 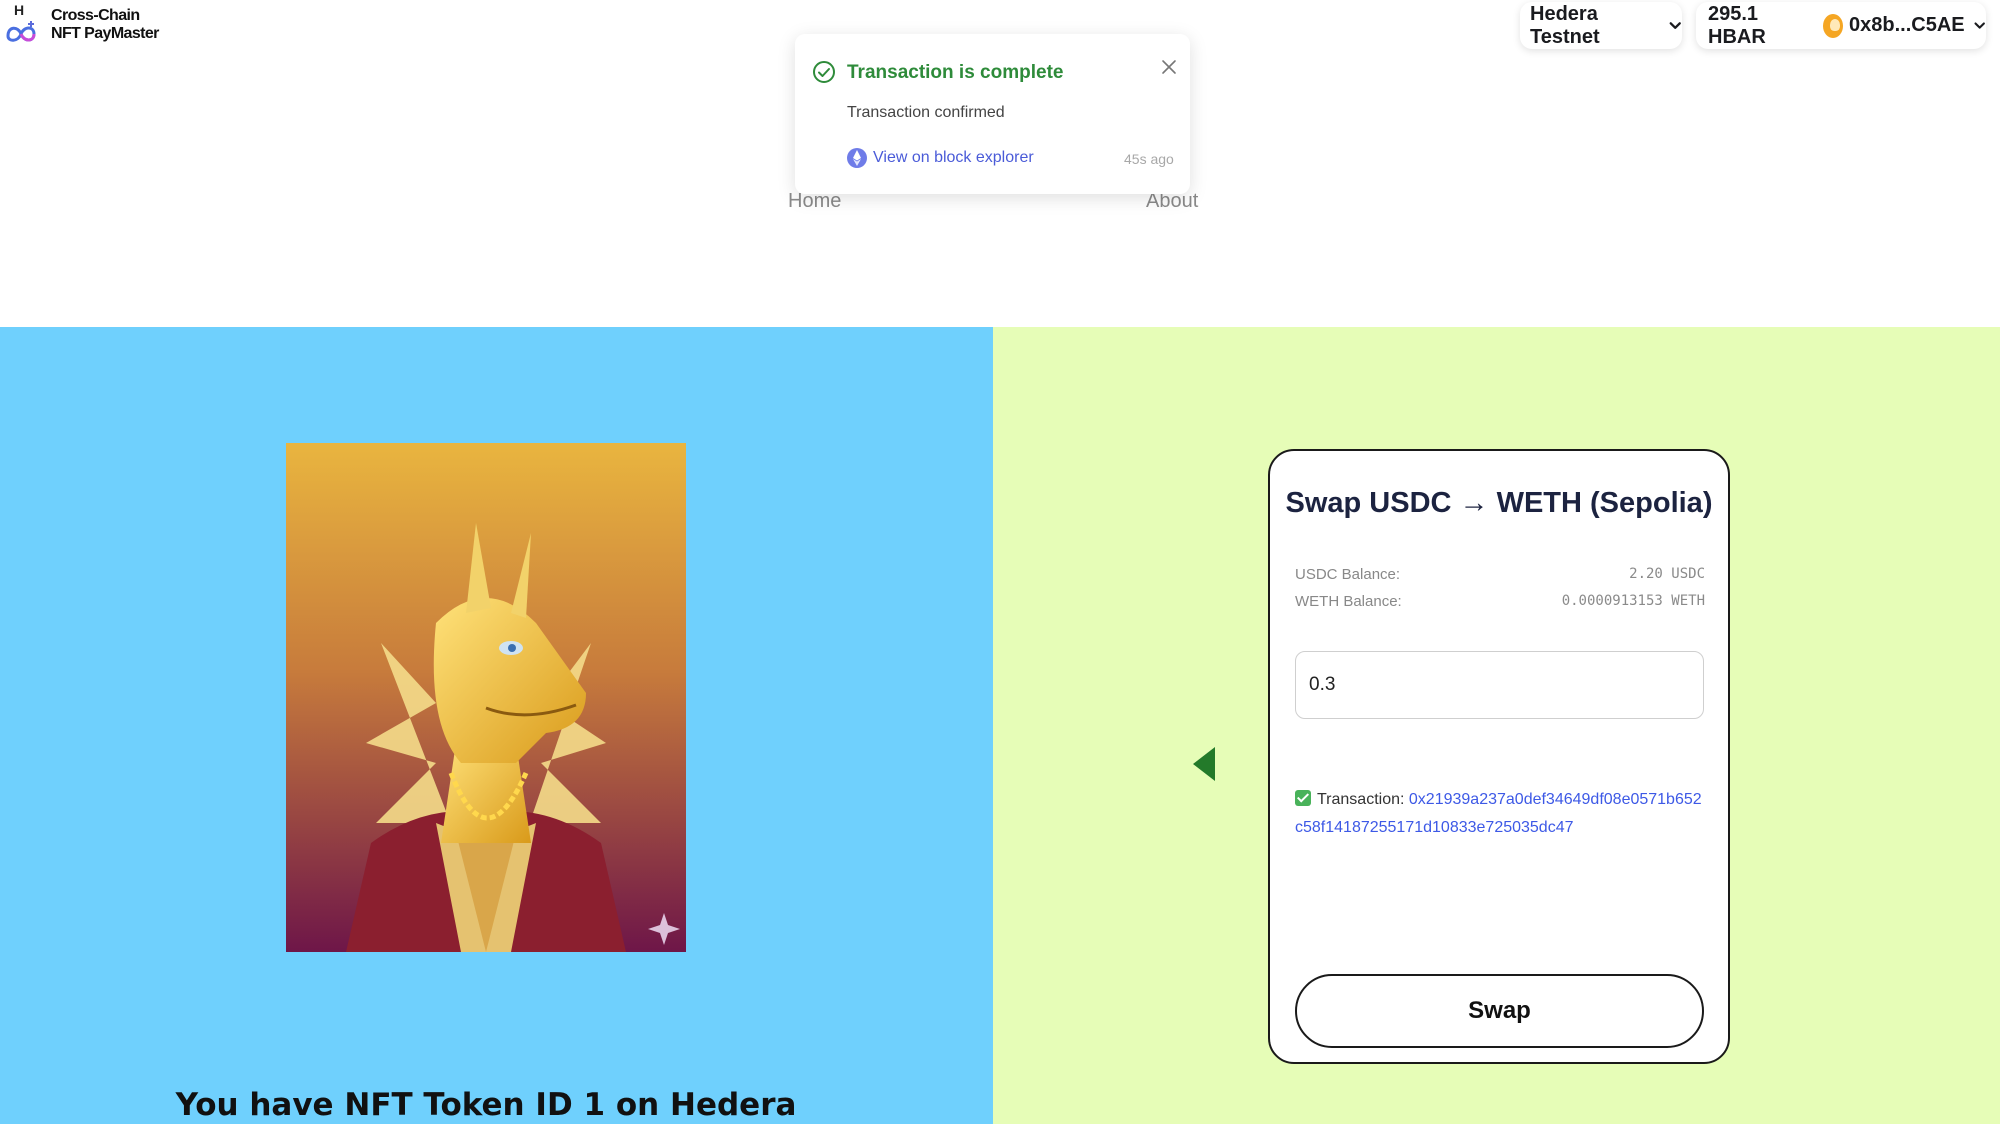 I want to click on check-circle-icon, so click(x=824, y=72).